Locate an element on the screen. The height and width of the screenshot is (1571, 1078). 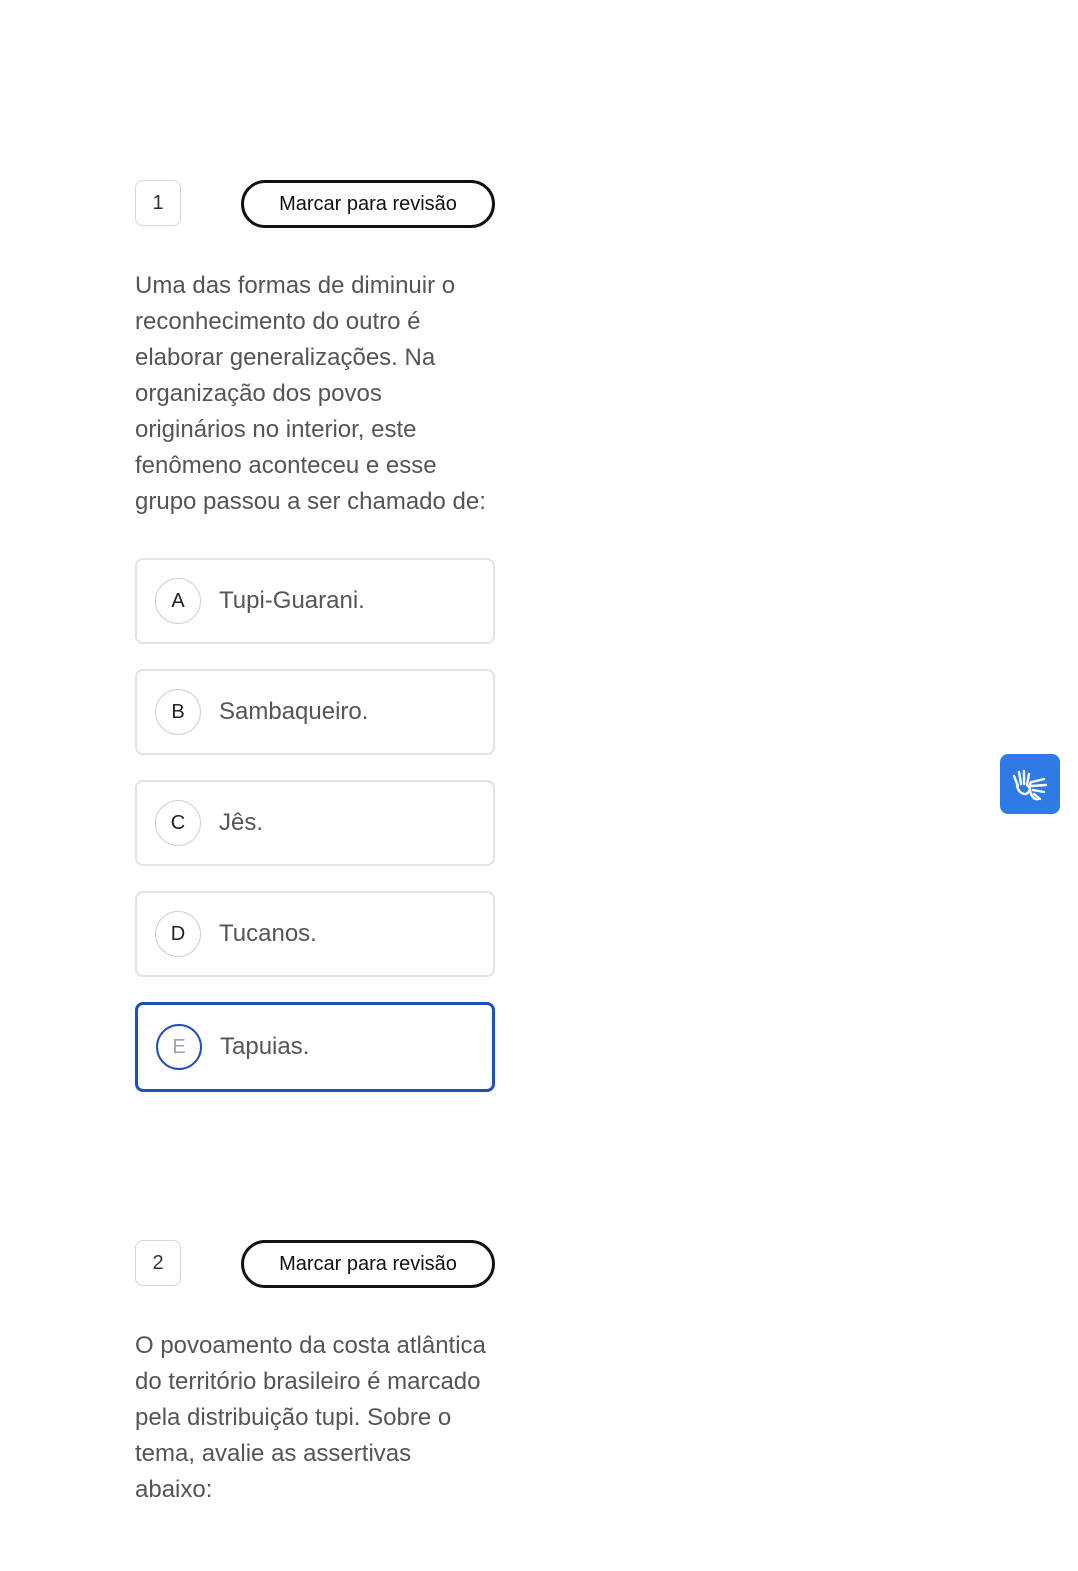
sign-language-button is located at coordinates (1030, 784).